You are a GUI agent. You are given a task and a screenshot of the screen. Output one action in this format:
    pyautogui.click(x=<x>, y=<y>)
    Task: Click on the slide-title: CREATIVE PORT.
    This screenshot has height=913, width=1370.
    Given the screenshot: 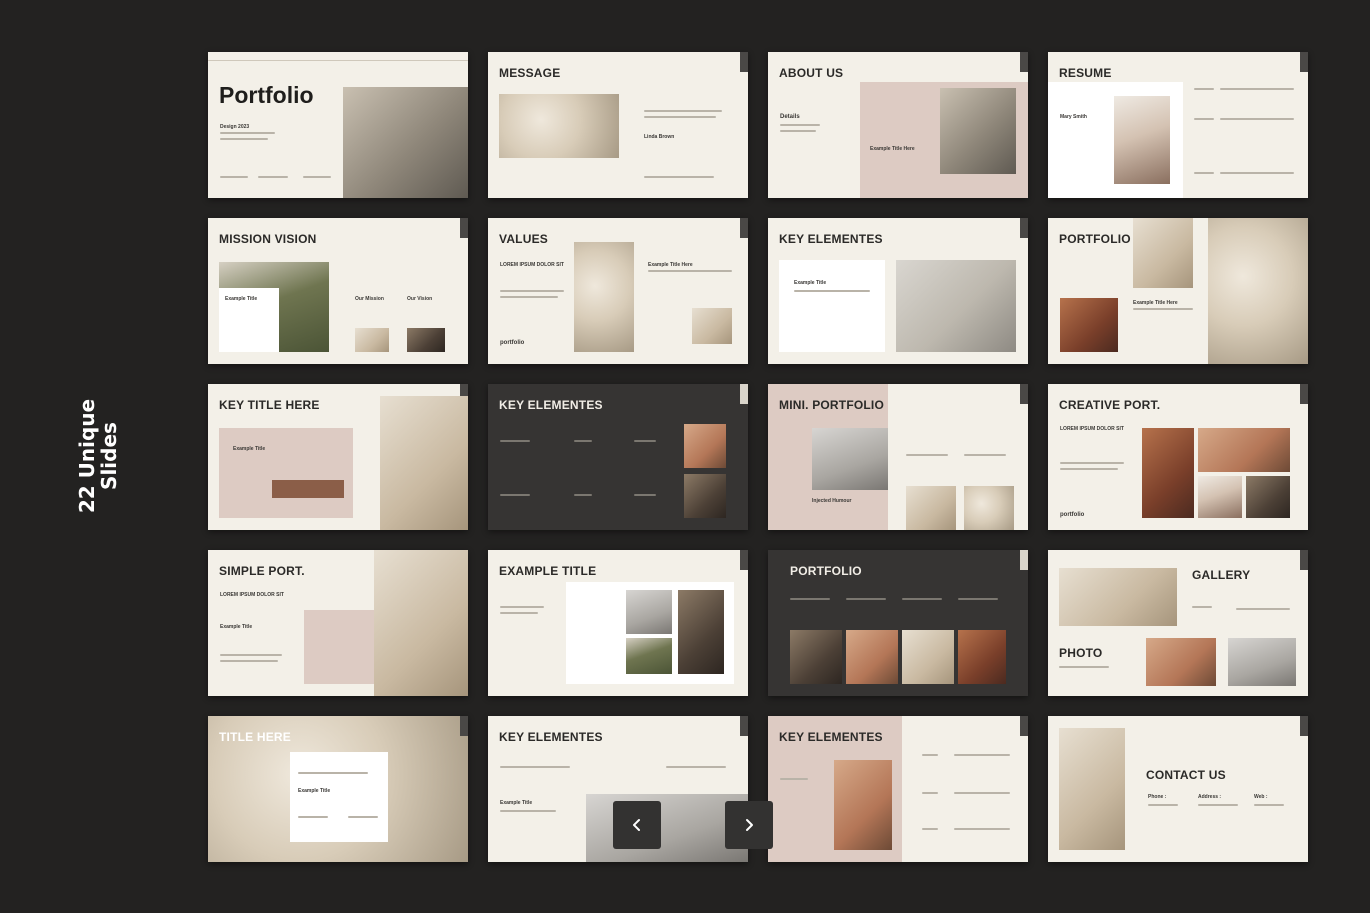 What is the action you would take?
    pyautogui.click(x=1110, y=405)
    